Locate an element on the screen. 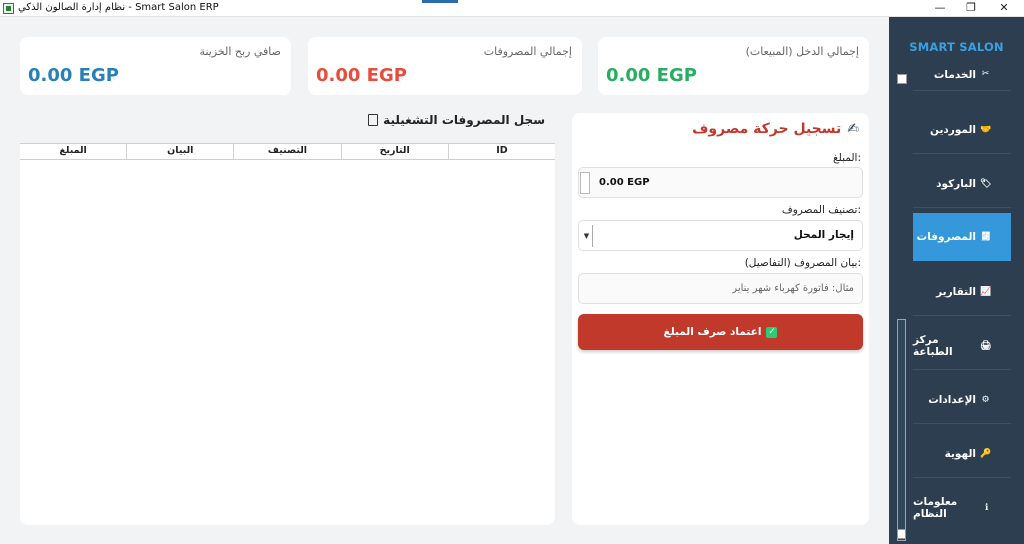 This screenshot has height=544, width=1024. receipt-icon: 🧾 is located at coordinates (986, 237).